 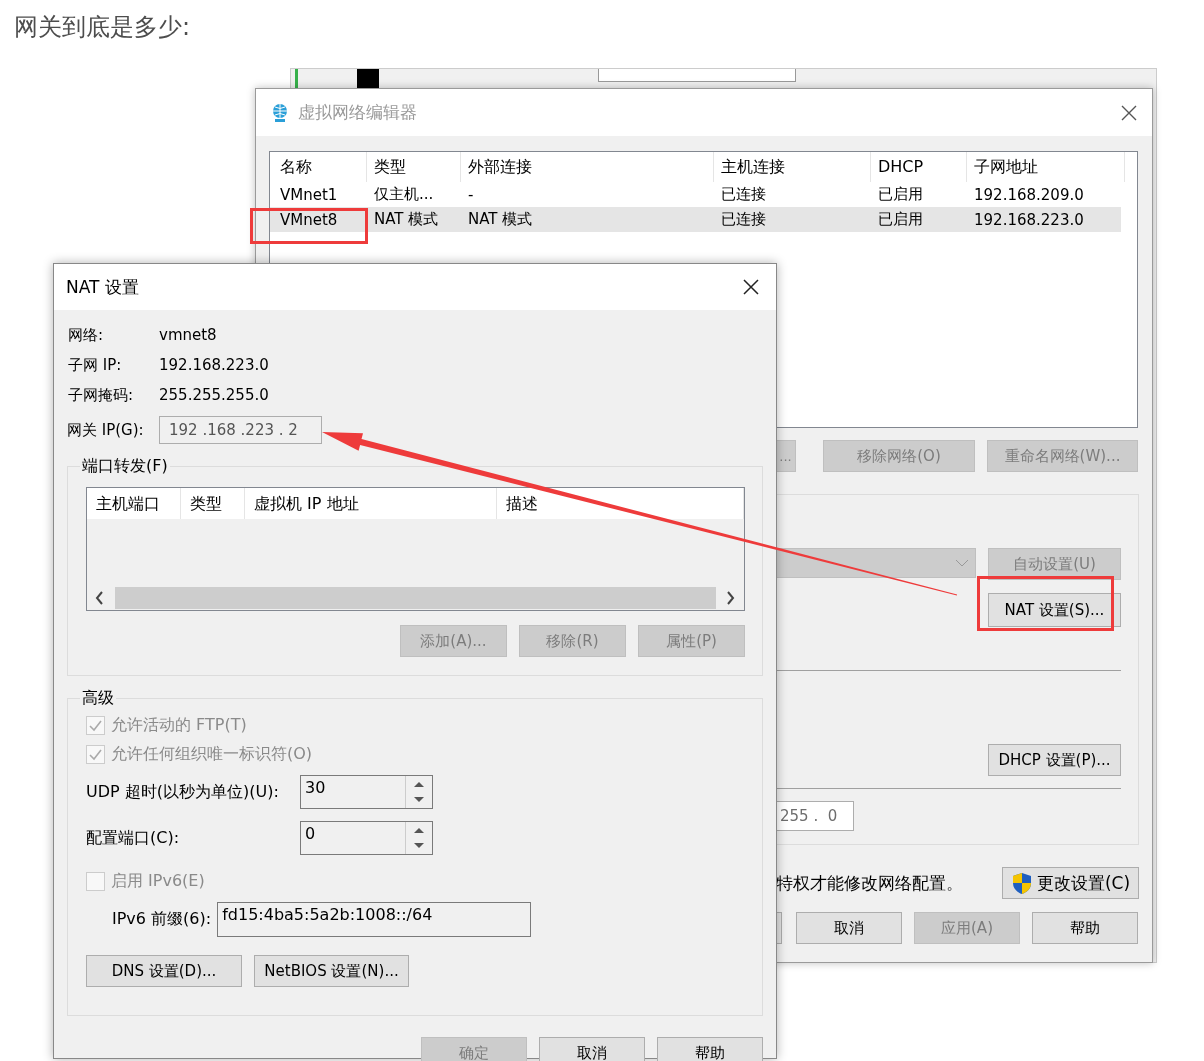 I want to click on globe-icon, so click(x=280, y=112).